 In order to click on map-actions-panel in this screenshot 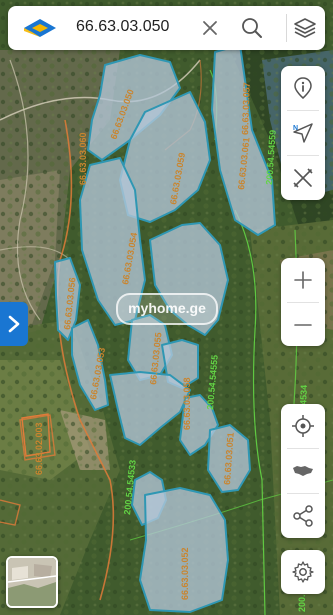, I will do `click(303, 471)`.